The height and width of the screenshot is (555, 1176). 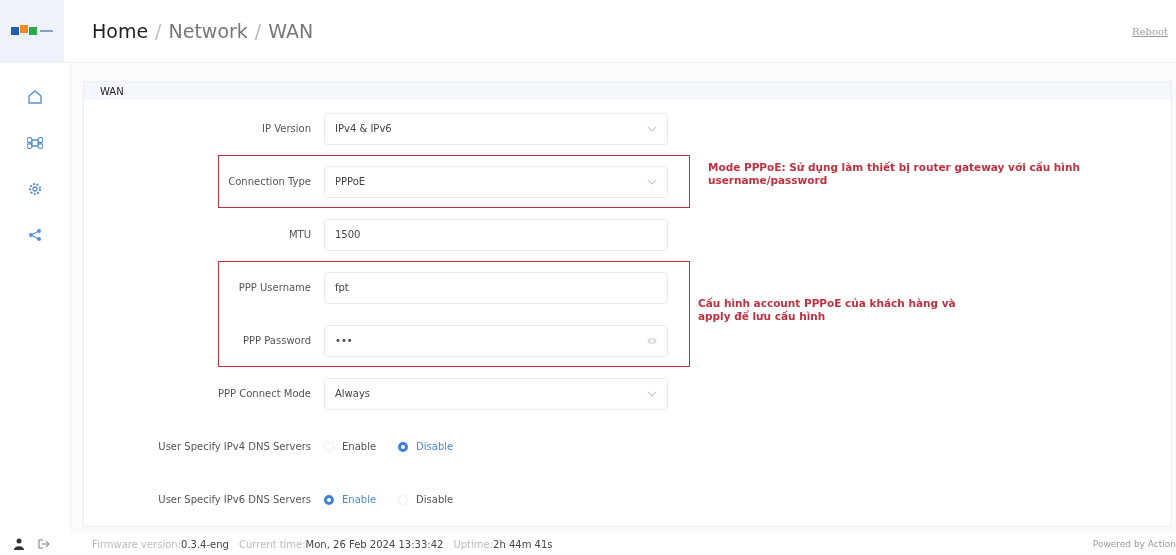 I want to click on status-text: Current time:Mon, 26 Feb 2024 13:33:42, so click(x=341, y=544).